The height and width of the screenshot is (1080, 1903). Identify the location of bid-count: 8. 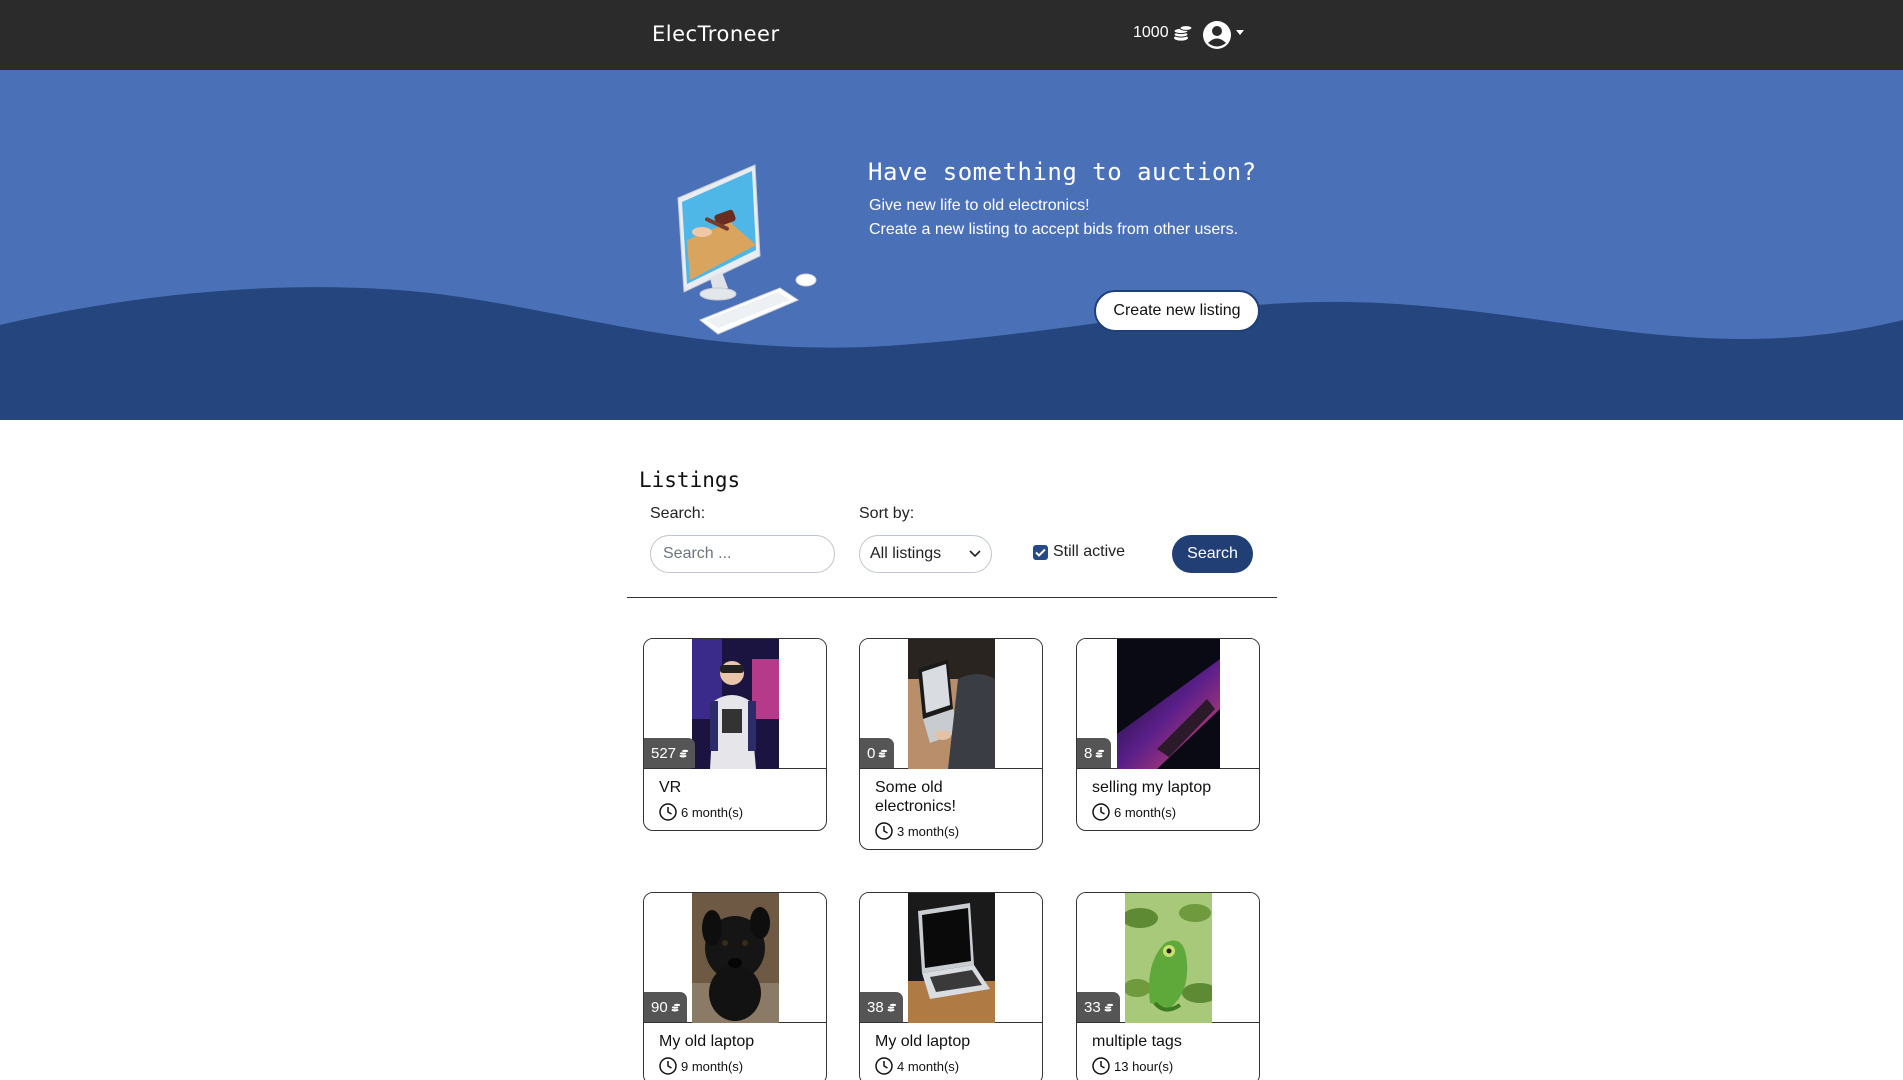
(1088, 753).